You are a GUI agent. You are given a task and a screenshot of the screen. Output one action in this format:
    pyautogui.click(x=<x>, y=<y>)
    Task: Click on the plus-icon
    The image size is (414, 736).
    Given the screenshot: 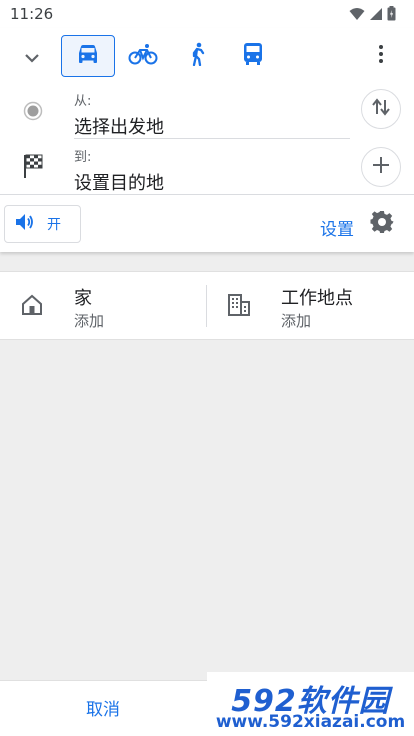 What is the action you would take?
    pyautogui.click(x=381, y=167)
    